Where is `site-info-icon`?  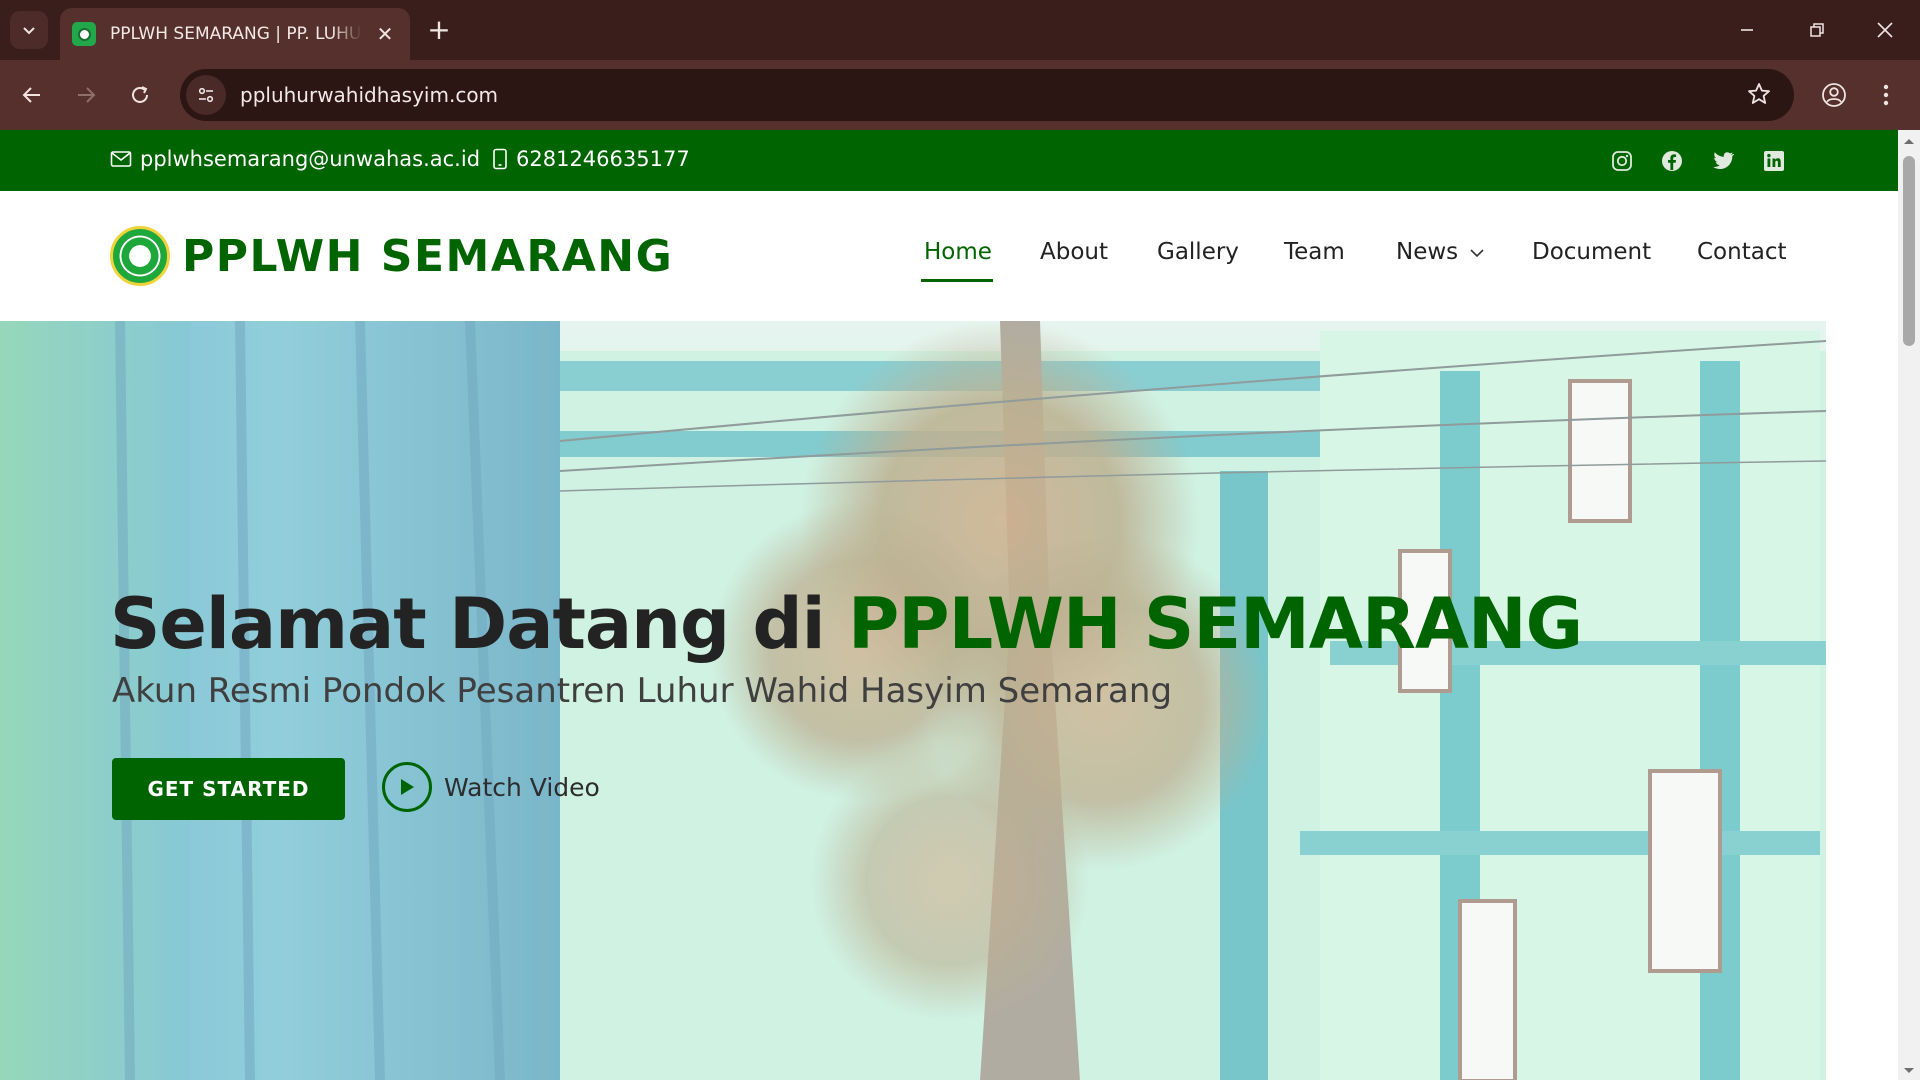
site-info-icon is located at coordinates (206, 95).